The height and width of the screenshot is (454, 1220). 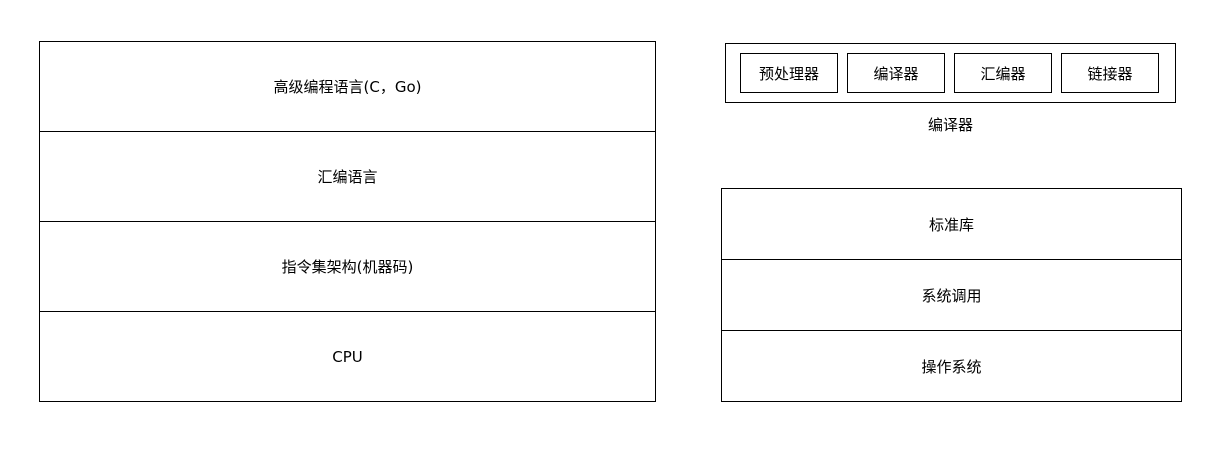 I want to click on compiler-caption: 编译器, so click(x=950, y=125).